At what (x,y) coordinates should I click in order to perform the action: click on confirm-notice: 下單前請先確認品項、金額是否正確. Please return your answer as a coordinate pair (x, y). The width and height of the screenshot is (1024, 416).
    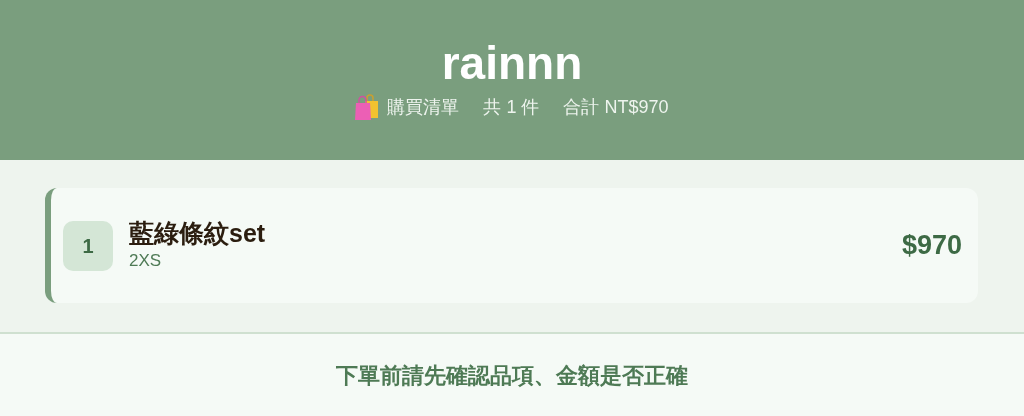
    Looking at the image, I should click on (512, 375).